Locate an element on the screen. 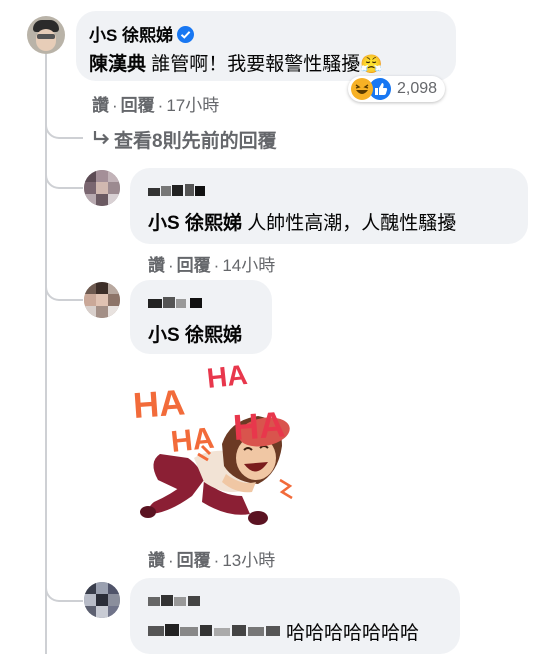  reply-text: 小S 徐熙娣 人帥性高潮，人醜性騷擾 is located at coordinates (302, 223).